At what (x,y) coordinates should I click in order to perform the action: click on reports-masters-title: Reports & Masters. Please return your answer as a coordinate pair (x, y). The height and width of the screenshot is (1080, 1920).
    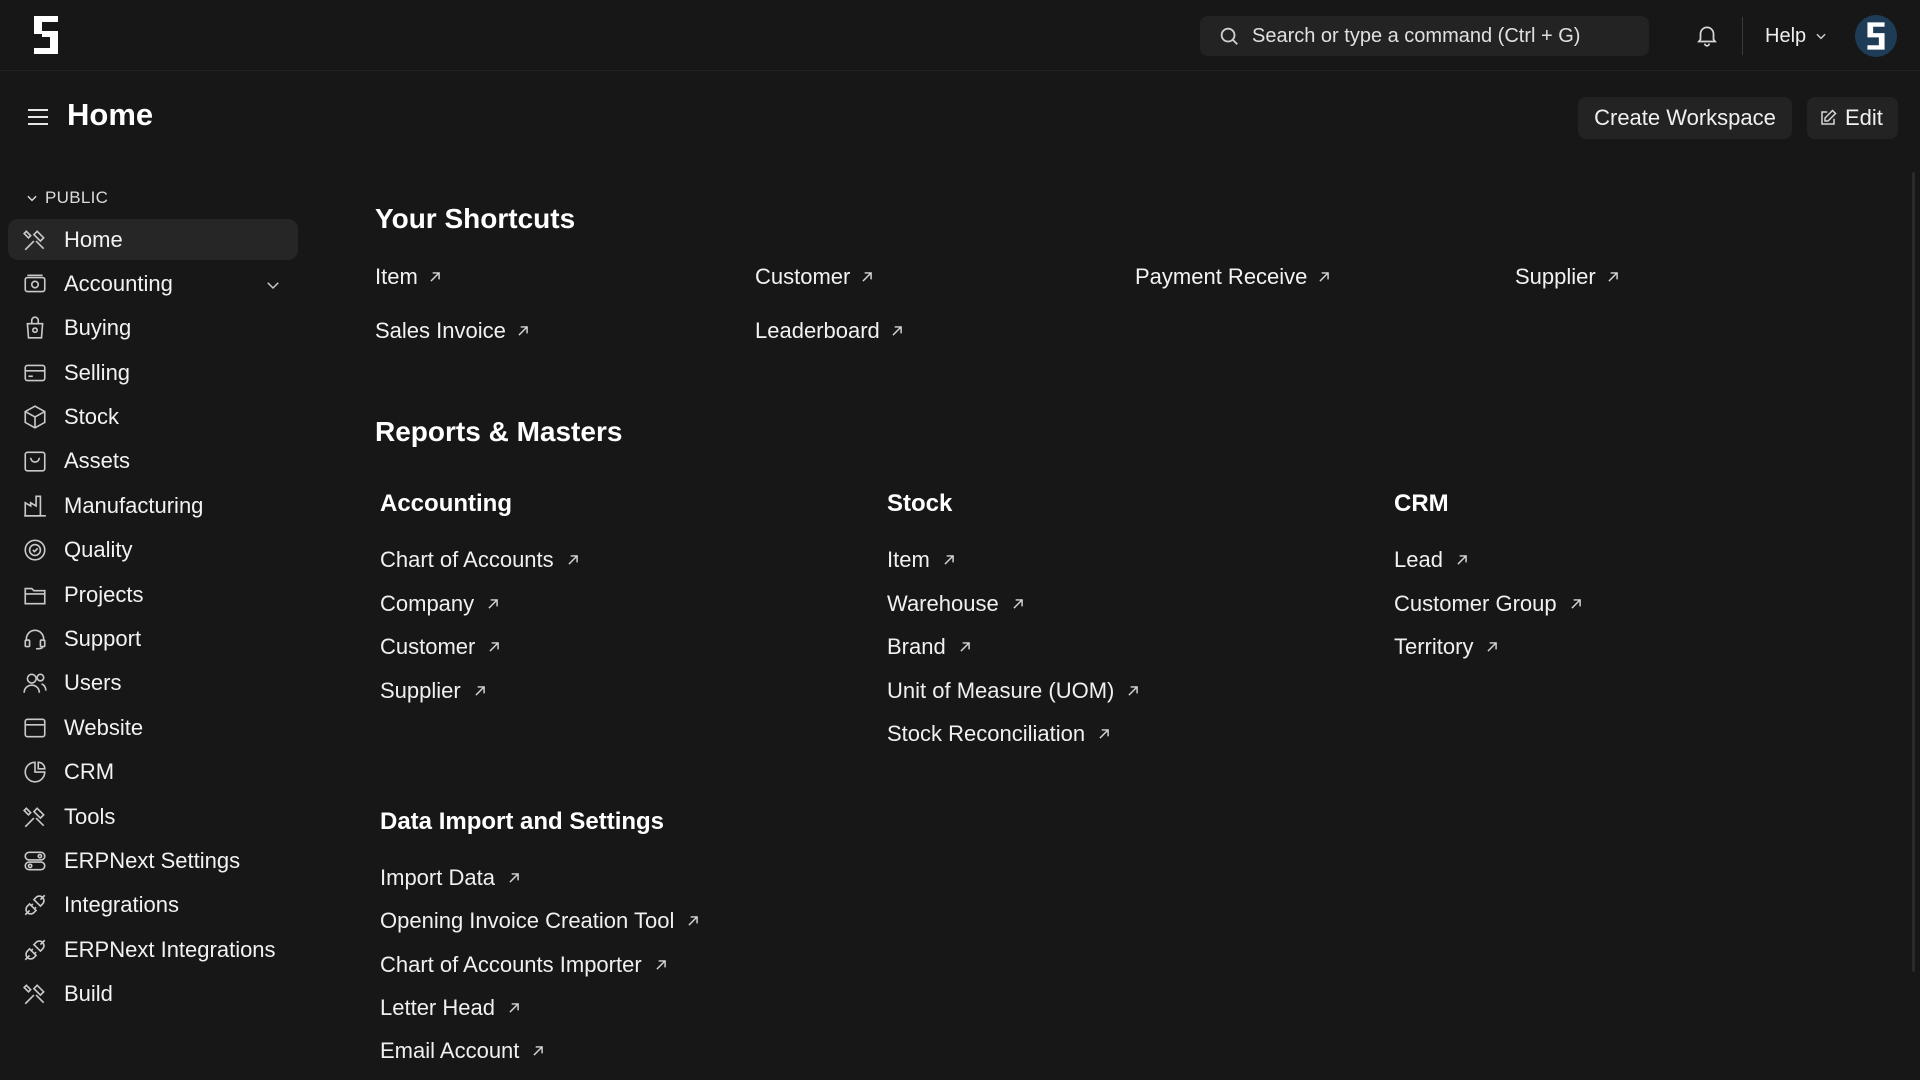
    Looking at the image, I should click on (499, 431).